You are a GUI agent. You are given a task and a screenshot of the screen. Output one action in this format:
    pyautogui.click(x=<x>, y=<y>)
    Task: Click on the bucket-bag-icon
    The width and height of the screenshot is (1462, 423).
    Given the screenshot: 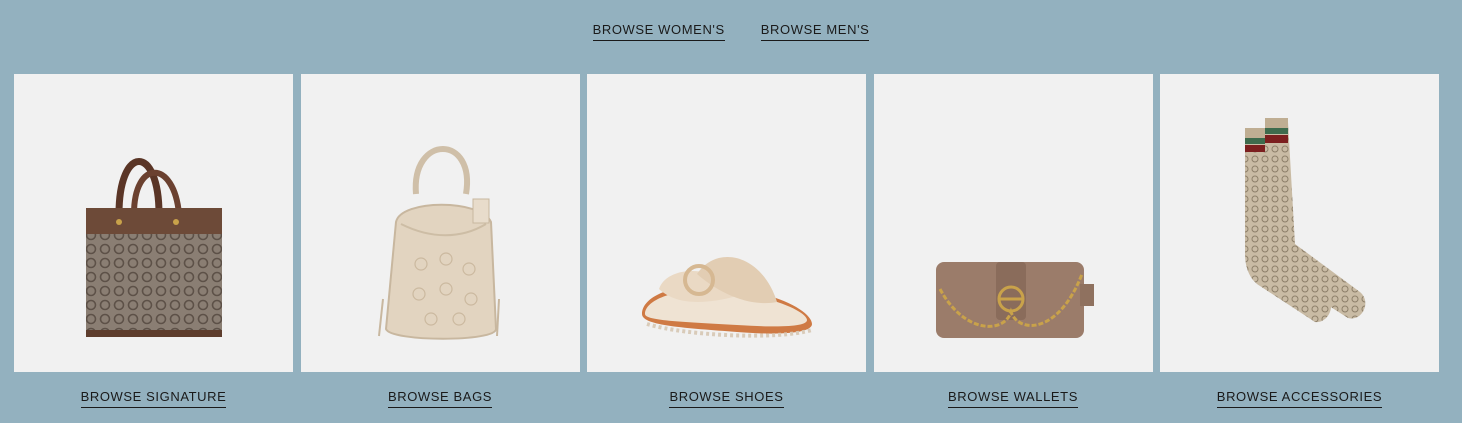 What is the action you would take?
    pyautogui.click(x=438, y=243)
    